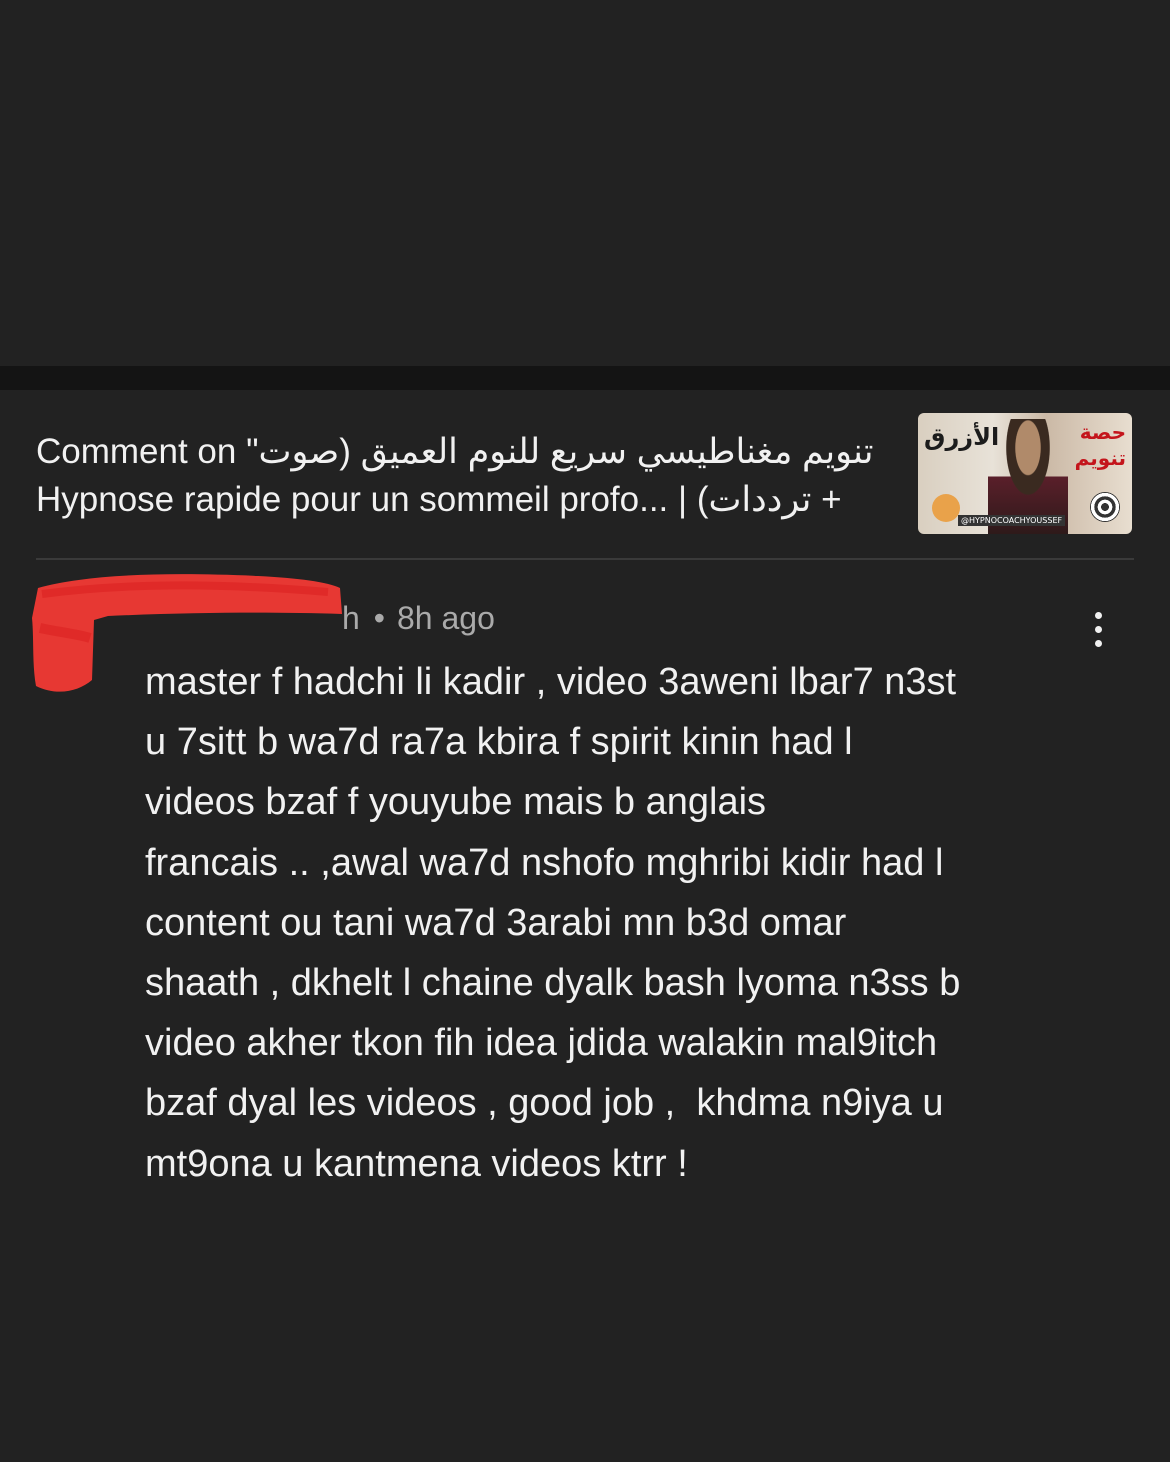 Image resolution: width=1170 pixels, height=1462 pixels. I want to click on thumbnail-text-right-line-1: حصة, so click(1102, 432).